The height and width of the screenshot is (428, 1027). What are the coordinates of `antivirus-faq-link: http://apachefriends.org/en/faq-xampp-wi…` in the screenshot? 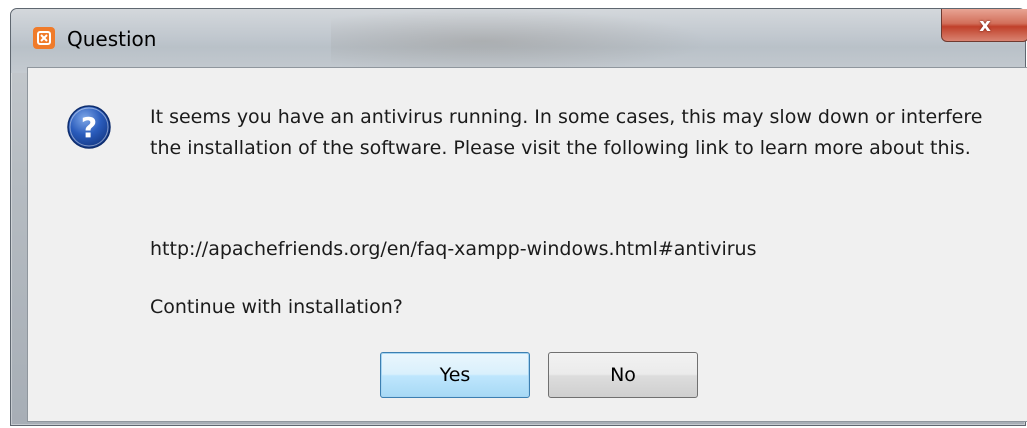 It's located at (453, 249).